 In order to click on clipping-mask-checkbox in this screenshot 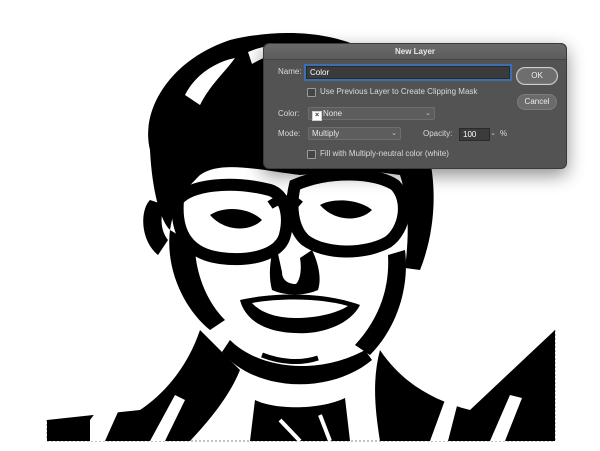, I will do `click(311, 92)`.